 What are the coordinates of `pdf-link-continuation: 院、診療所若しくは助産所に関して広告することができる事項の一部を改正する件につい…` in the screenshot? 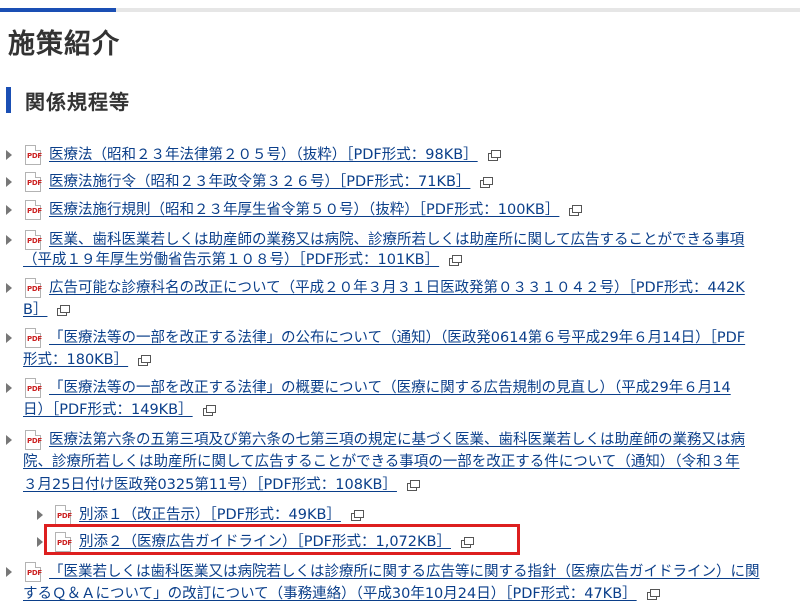 It's located at (381, 462).